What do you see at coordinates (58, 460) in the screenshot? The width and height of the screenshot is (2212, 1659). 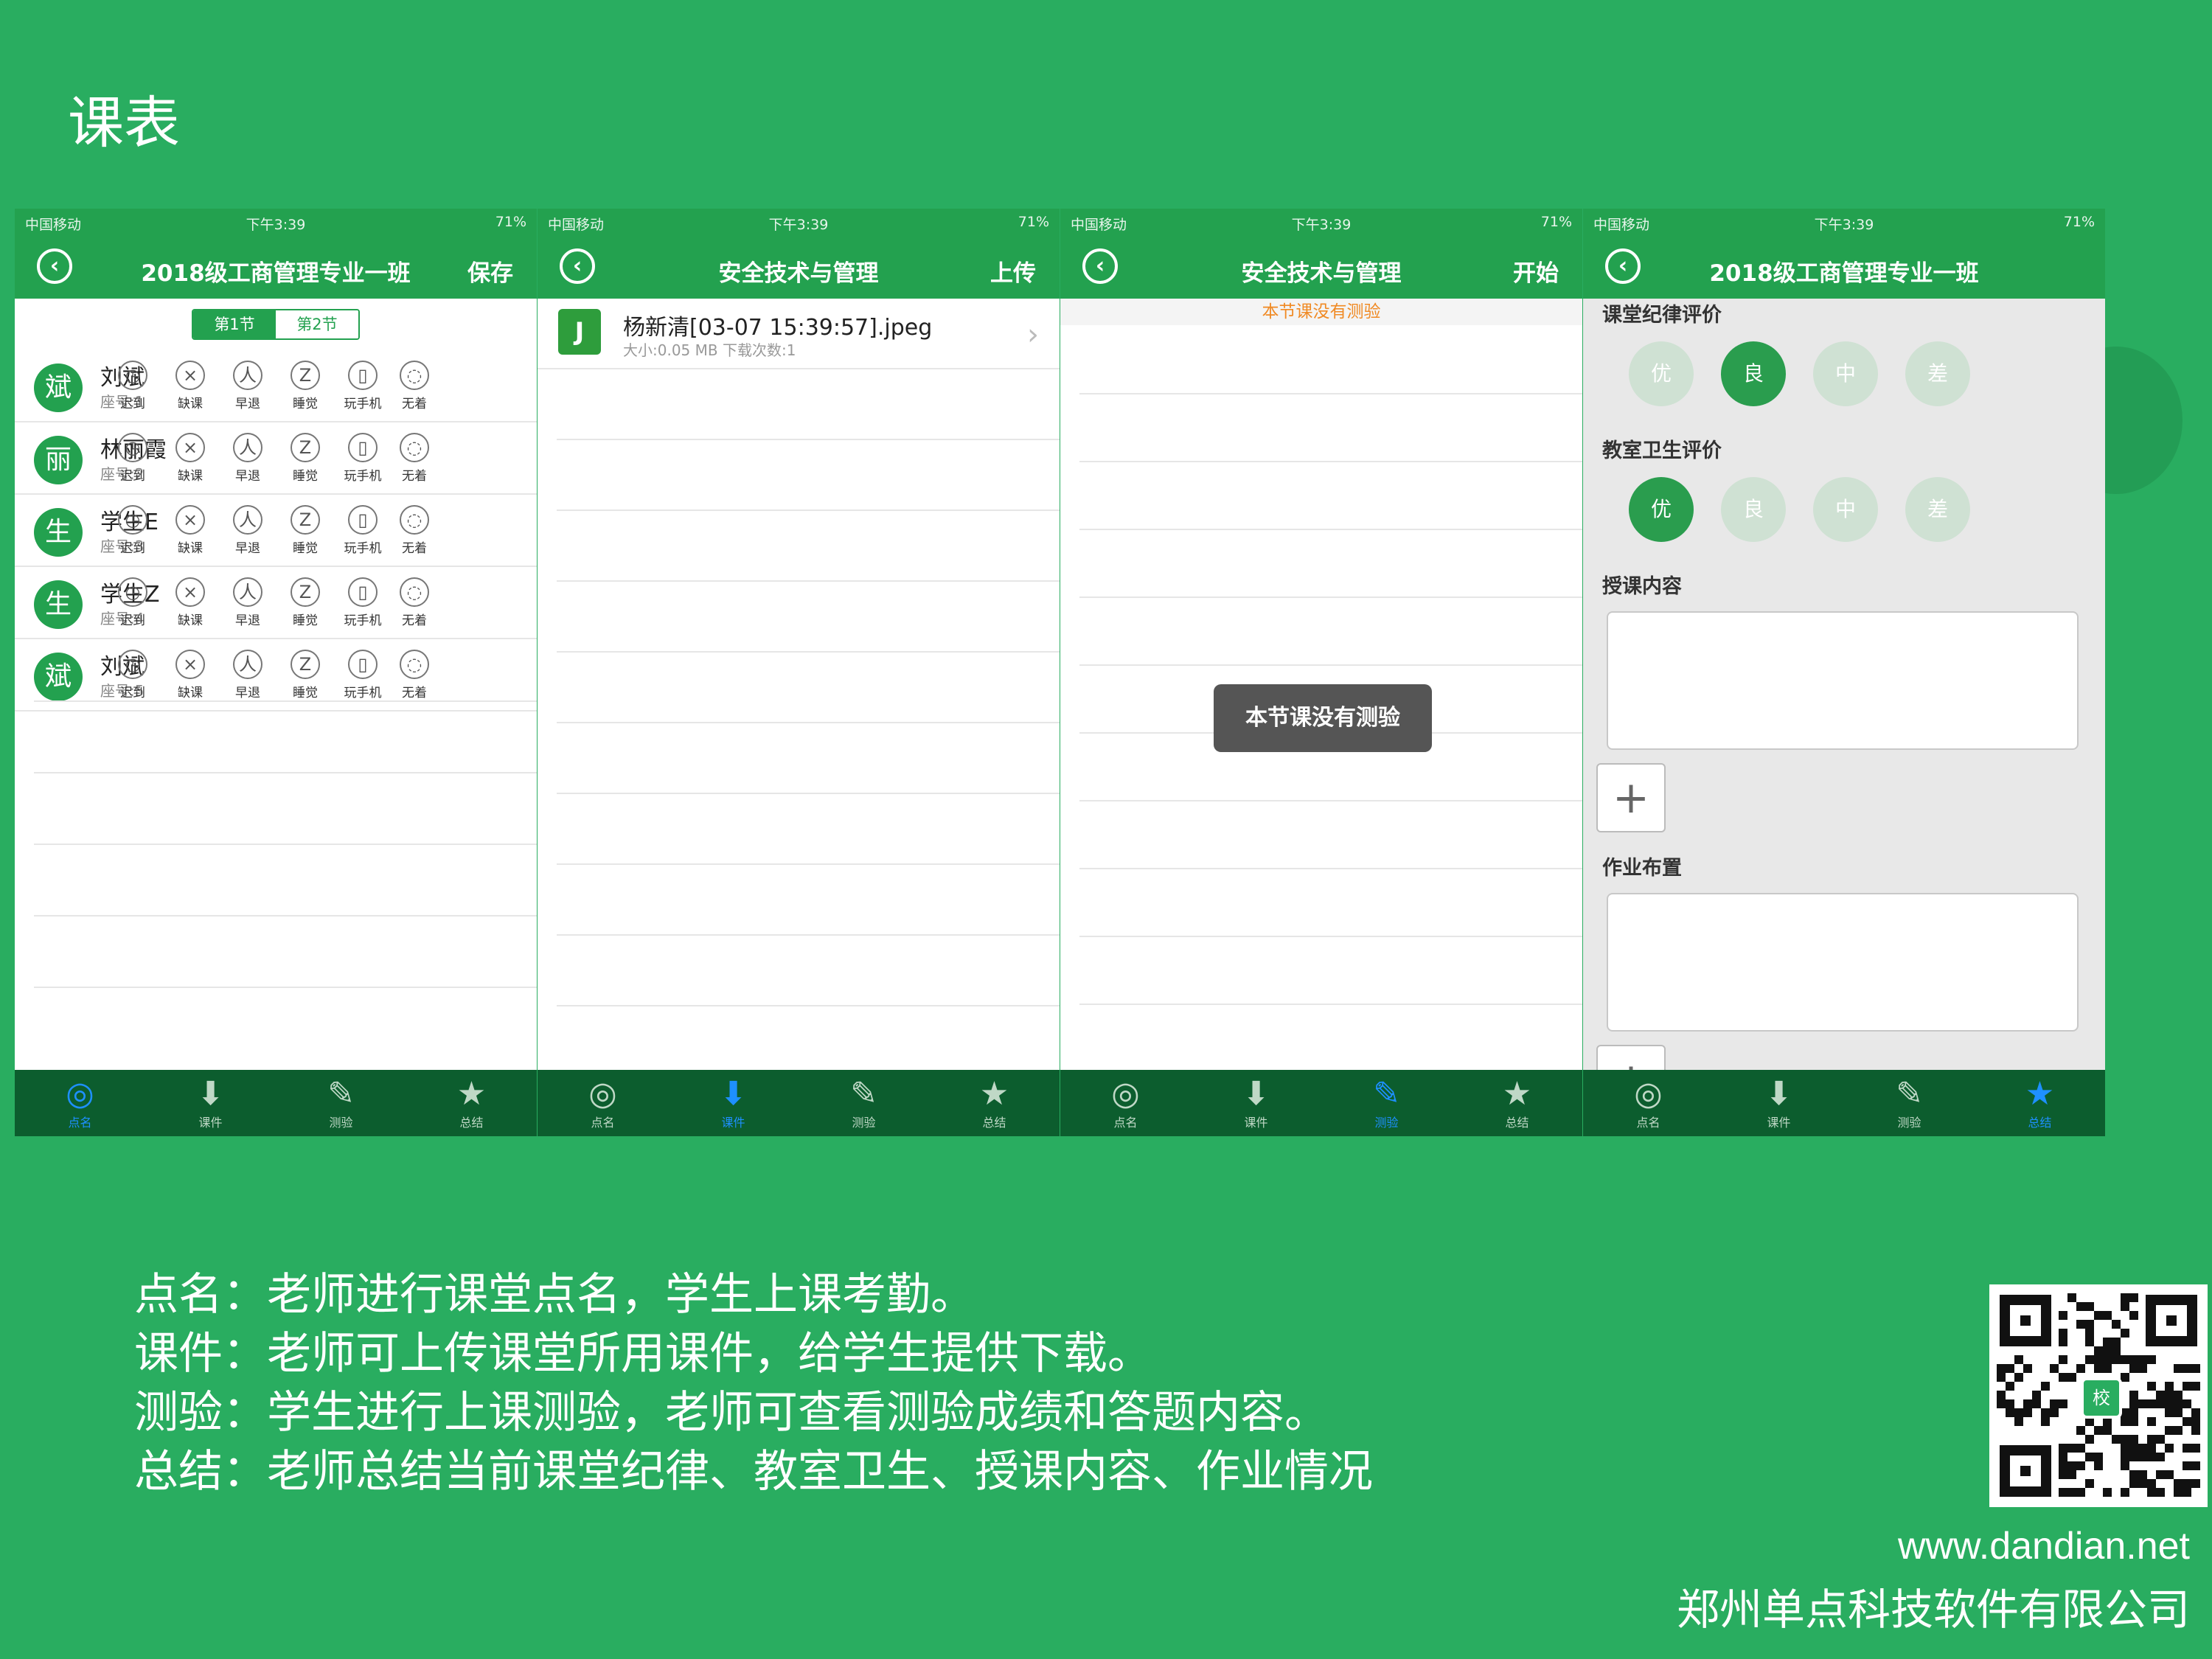 I see `avatar: 丽` at bounding box center [58, 460].